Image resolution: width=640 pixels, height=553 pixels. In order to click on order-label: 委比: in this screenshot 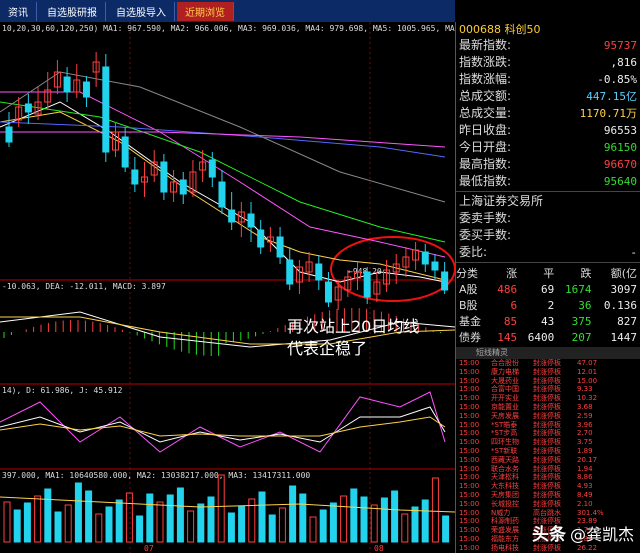, I will do `click(473, 252)`.